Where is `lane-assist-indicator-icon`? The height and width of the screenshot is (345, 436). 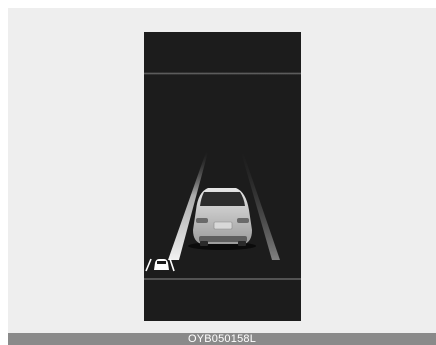
lane-assist-indicator-icon is located at coordinates (160, 265).